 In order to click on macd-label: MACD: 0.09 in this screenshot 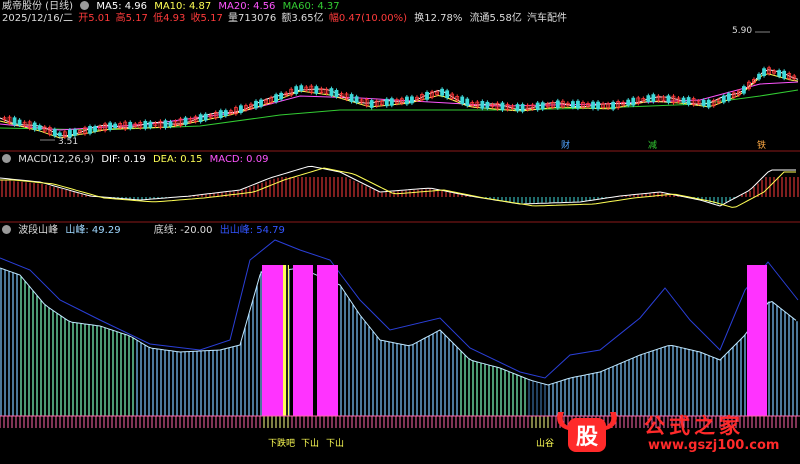, I will do `click(239, 159)`.